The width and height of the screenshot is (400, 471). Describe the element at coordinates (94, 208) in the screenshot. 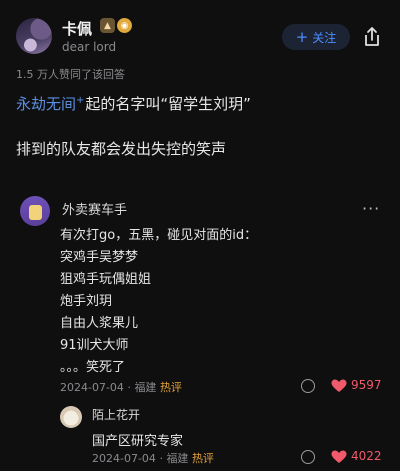

I see `comment-user: 外卖赛车手` at that location.